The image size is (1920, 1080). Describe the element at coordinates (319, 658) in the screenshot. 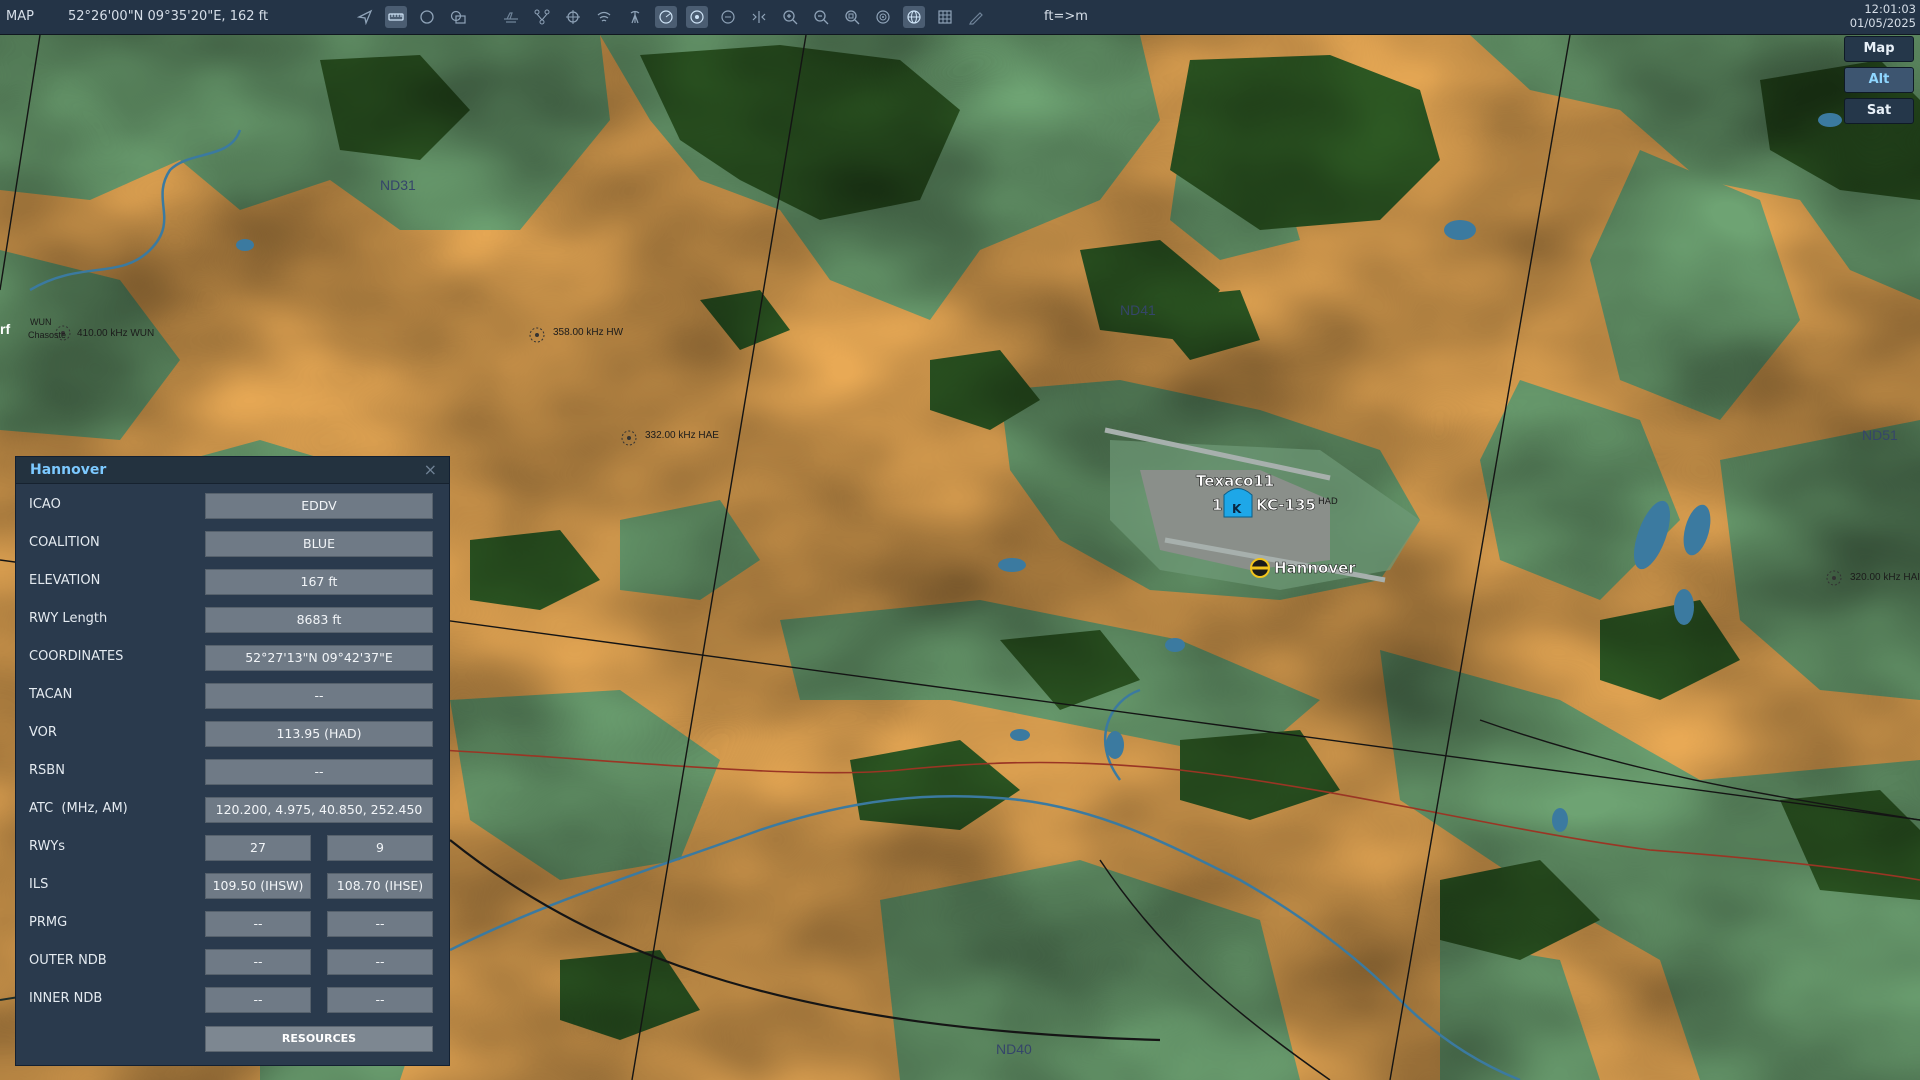

I see `value-coordinates: 52°27'13"N 09°42'37"E` at that location.